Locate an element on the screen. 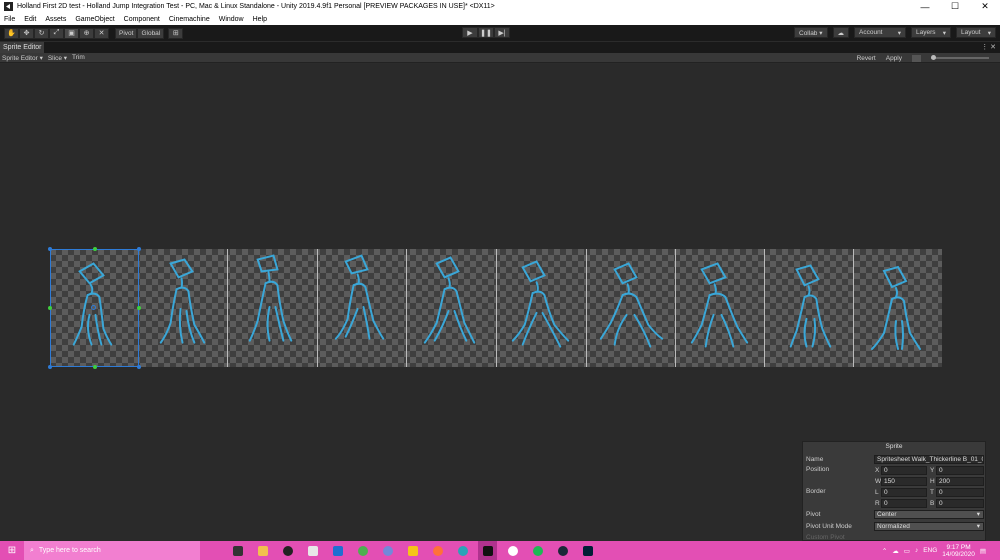  menu-component: Component is located at coordinates (142, 19).